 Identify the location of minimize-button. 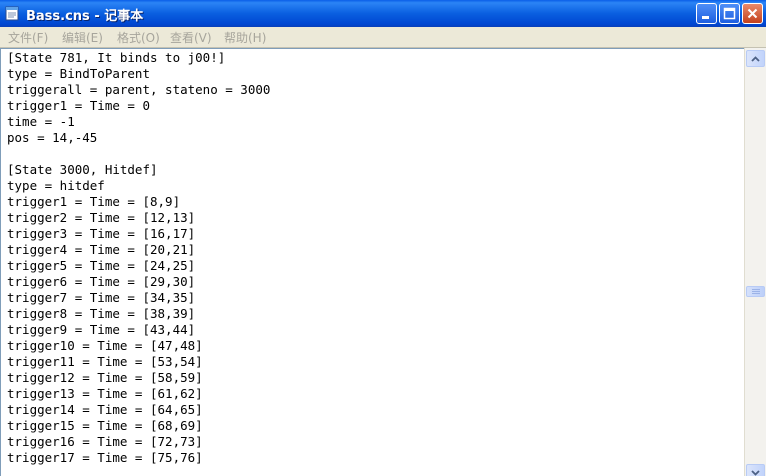
(706, 13).